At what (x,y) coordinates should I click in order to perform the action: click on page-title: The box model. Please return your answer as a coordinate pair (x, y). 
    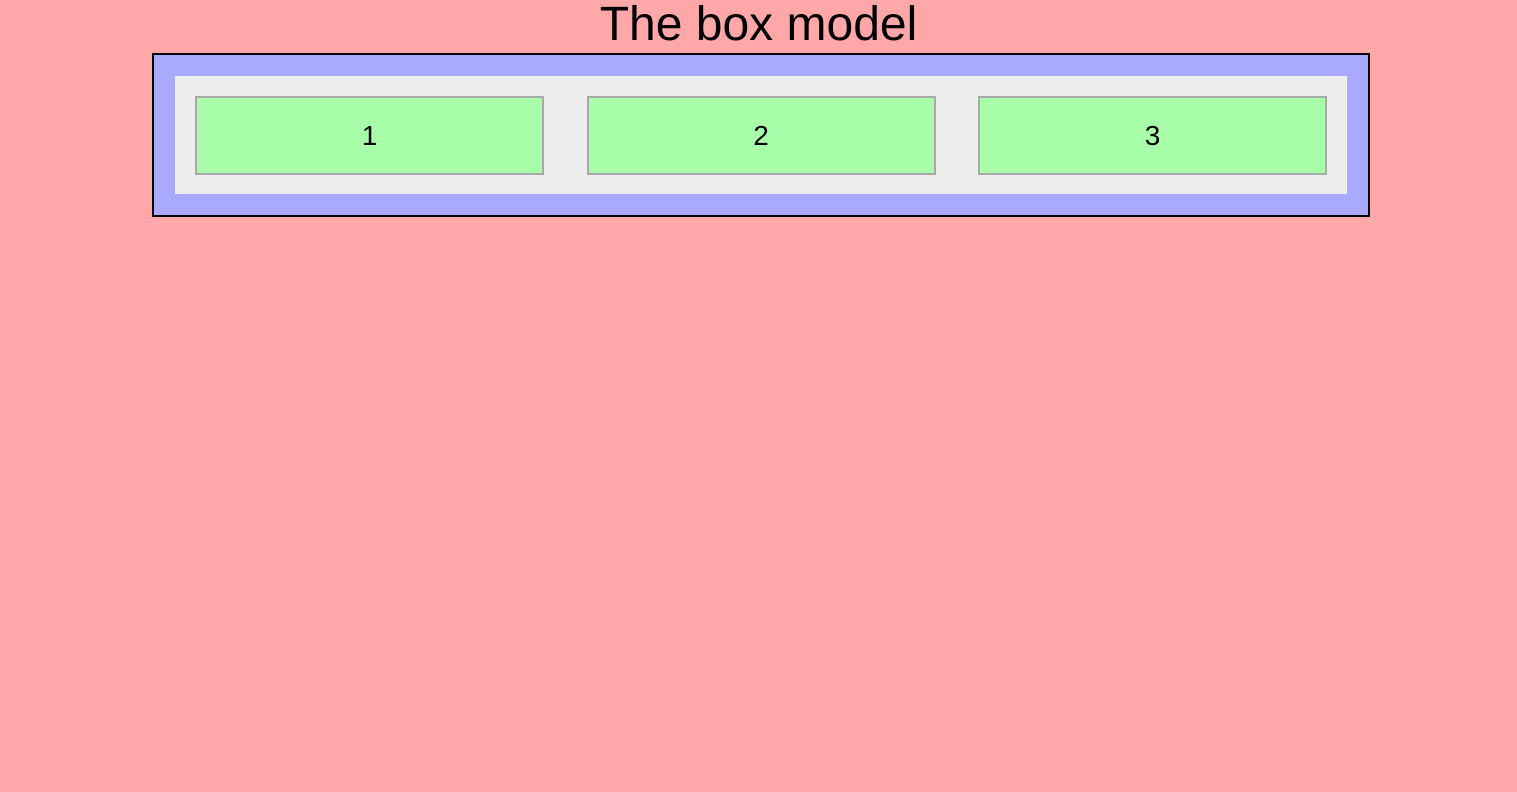
    Looking at the image, I should click on (758, 25).